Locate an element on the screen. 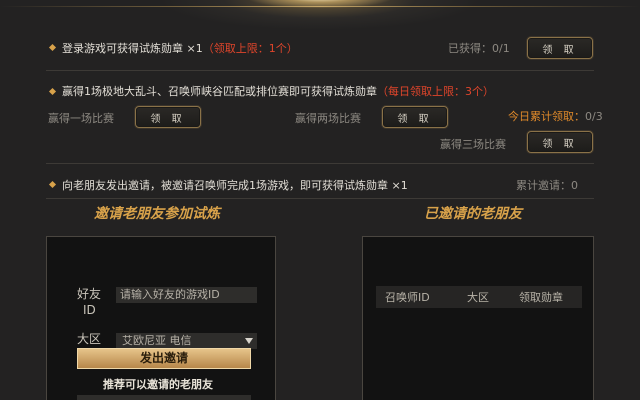  col-summoner-id: 召唤师ID is located at coordinates (407, 297).